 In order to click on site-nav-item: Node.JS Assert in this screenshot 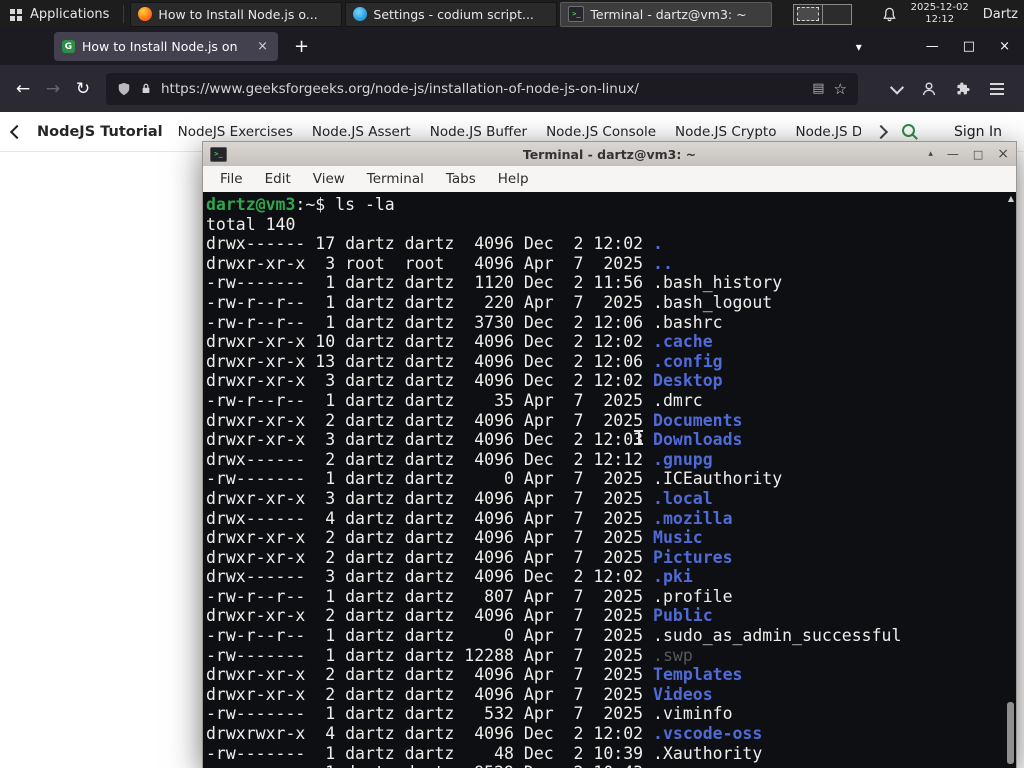, I will do `click(361, 132)`.